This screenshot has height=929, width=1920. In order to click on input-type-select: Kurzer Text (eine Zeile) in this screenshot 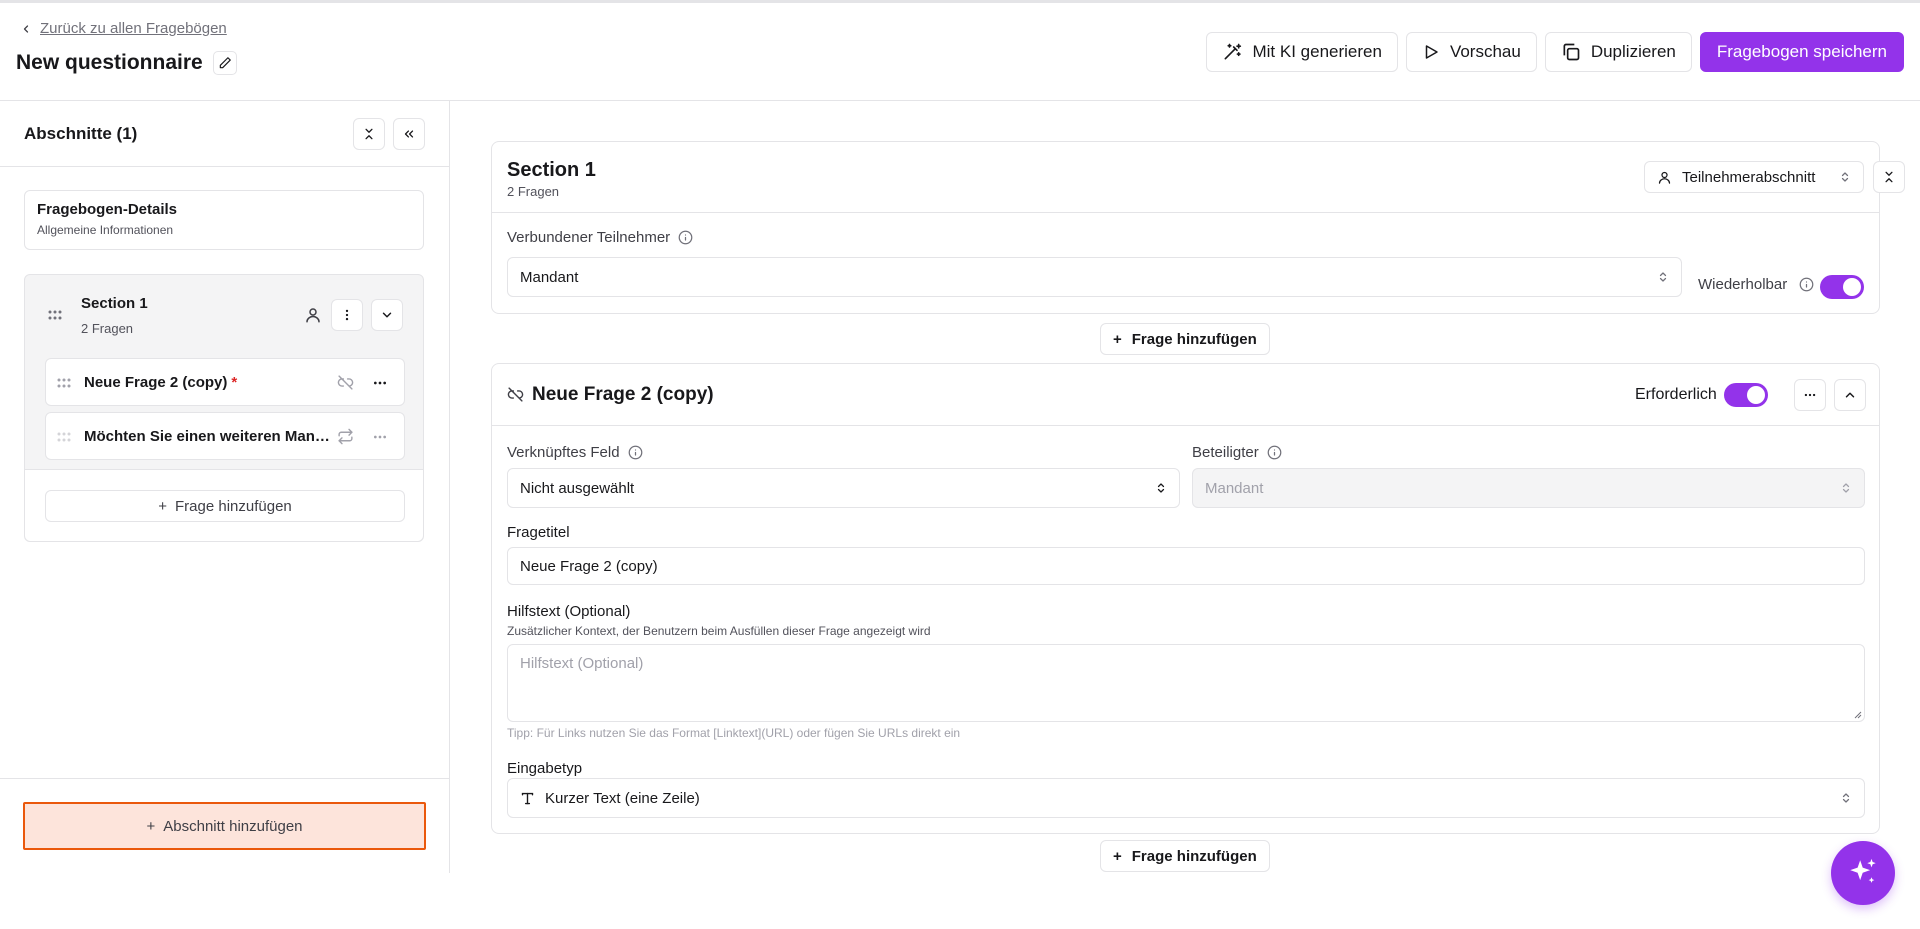, I will do `click(1186, 798)`.